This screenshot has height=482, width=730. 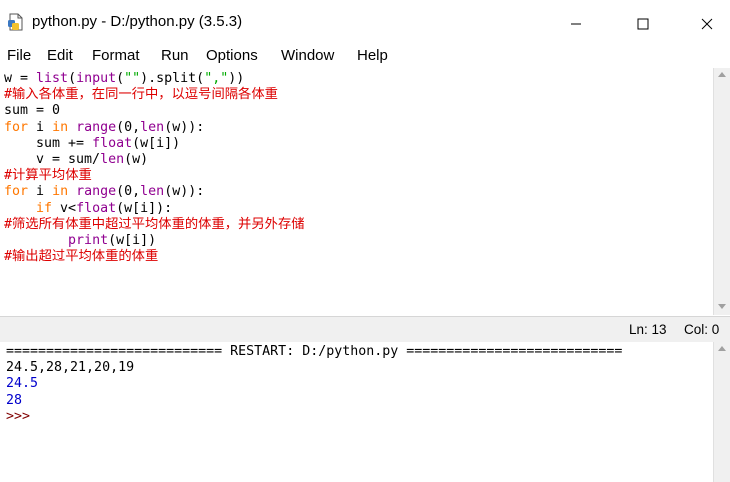 I want to click on close-icon, so click(x=707, y=24).